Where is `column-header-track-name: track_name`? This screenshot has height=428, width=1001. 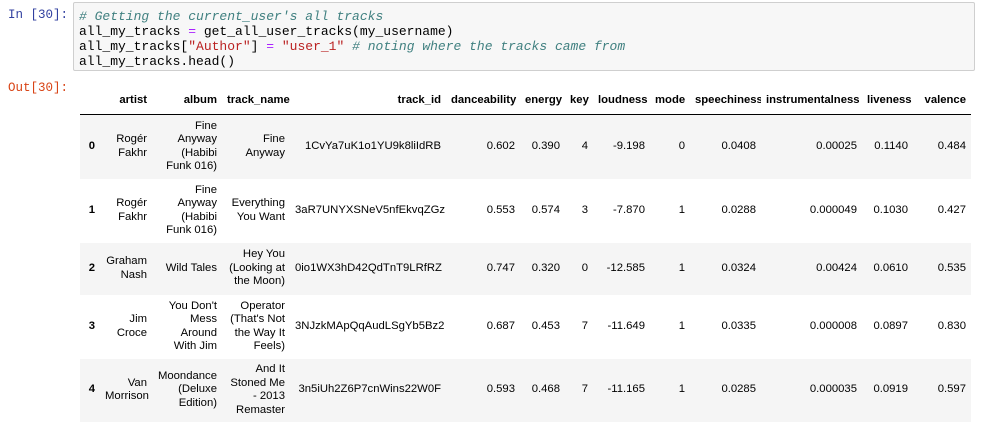
column-header-track-name: track_name is located at coordinates (256, 101).